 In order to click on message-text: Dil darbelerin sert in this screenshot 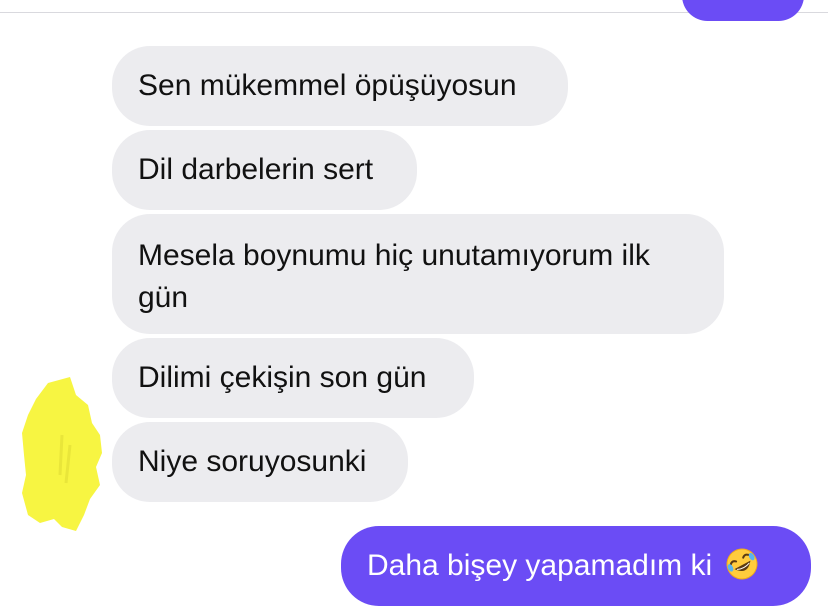, I will do `click(256, 169)`.